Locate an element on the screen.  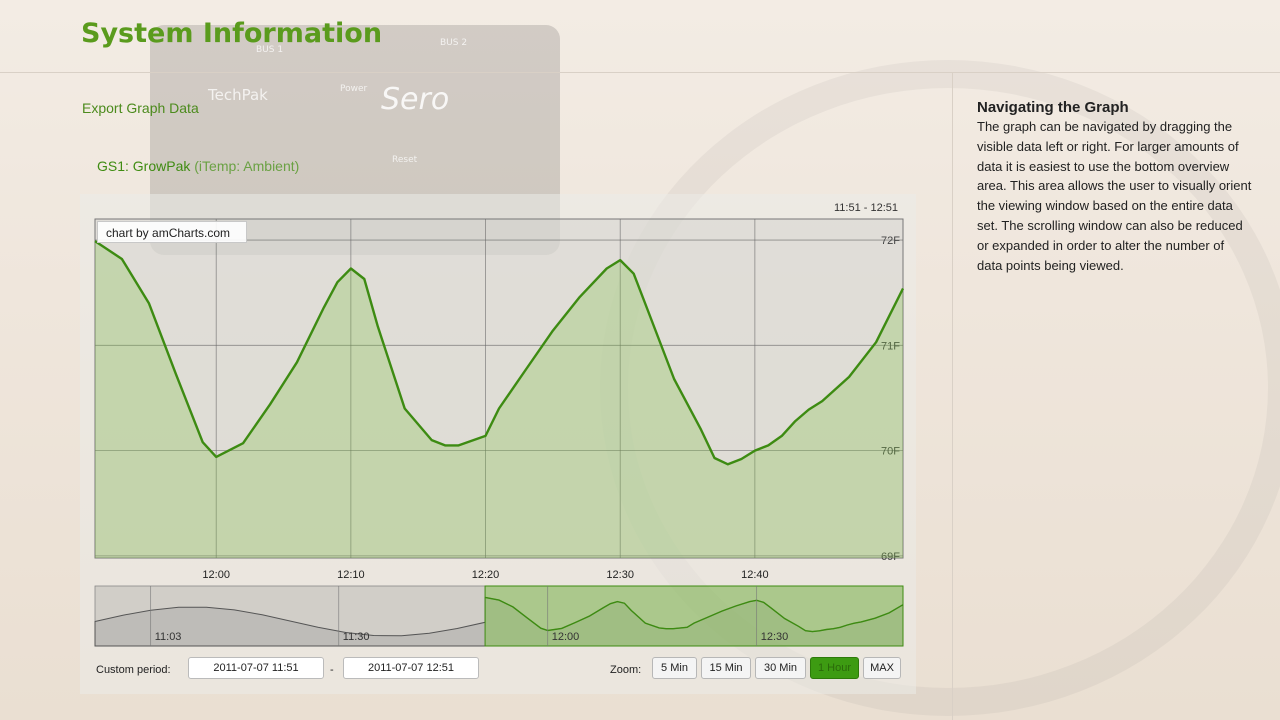
device-label-bus2: BUS 2 is located at coordinates (454, 43).